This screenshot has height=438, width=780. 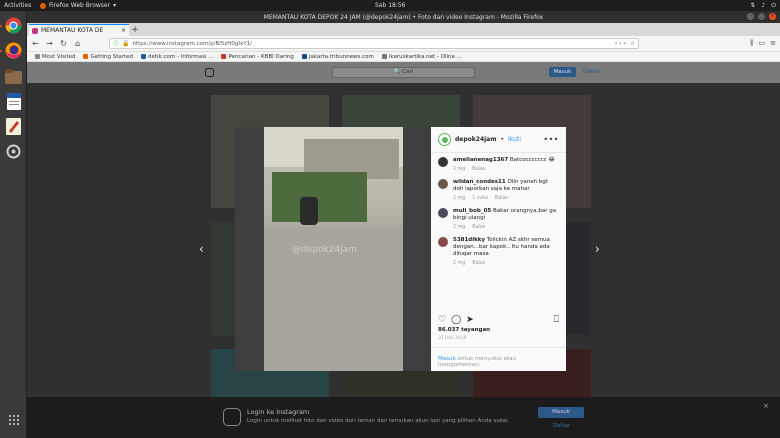 What do you see at coordinates (464, 330) in the screenshot?
I see `view-count: 86.037 tayangan` at bounding box center [464, 330].